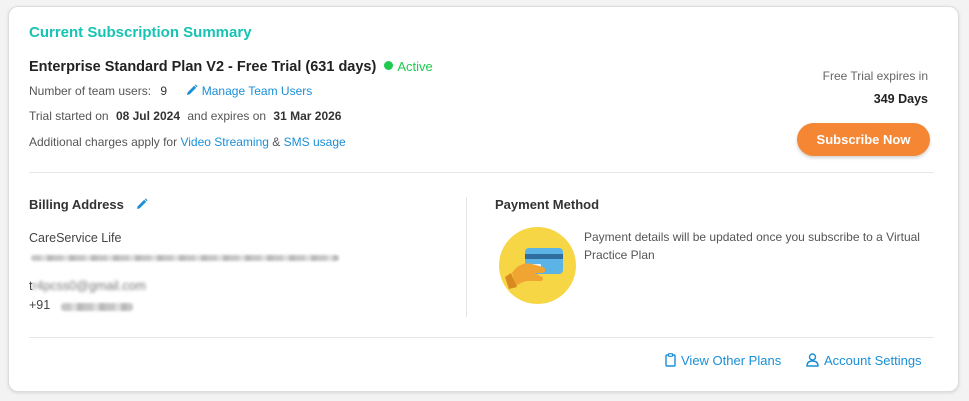 Image resolution: width=969 pixels, height=401 pixels. Describe the element at coordinates (900, 99) in the screenshot. I see `expires-in-days: 349 Days` at that location.